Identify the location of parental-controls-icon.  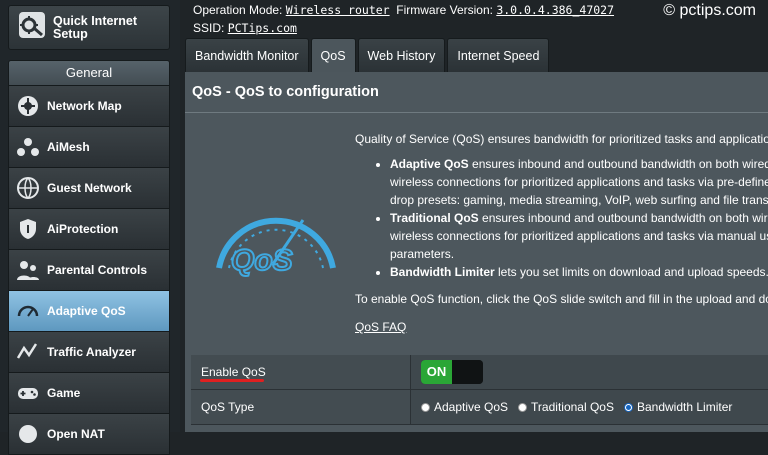
(28, 270).